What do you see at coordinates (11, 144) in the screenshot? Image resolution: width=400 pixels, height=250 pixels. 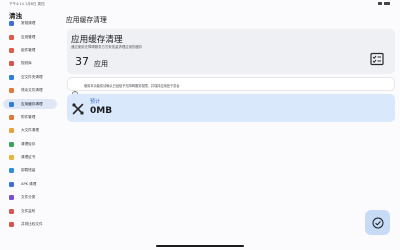 I see `storage-icon` at bounding box center [11, 144].